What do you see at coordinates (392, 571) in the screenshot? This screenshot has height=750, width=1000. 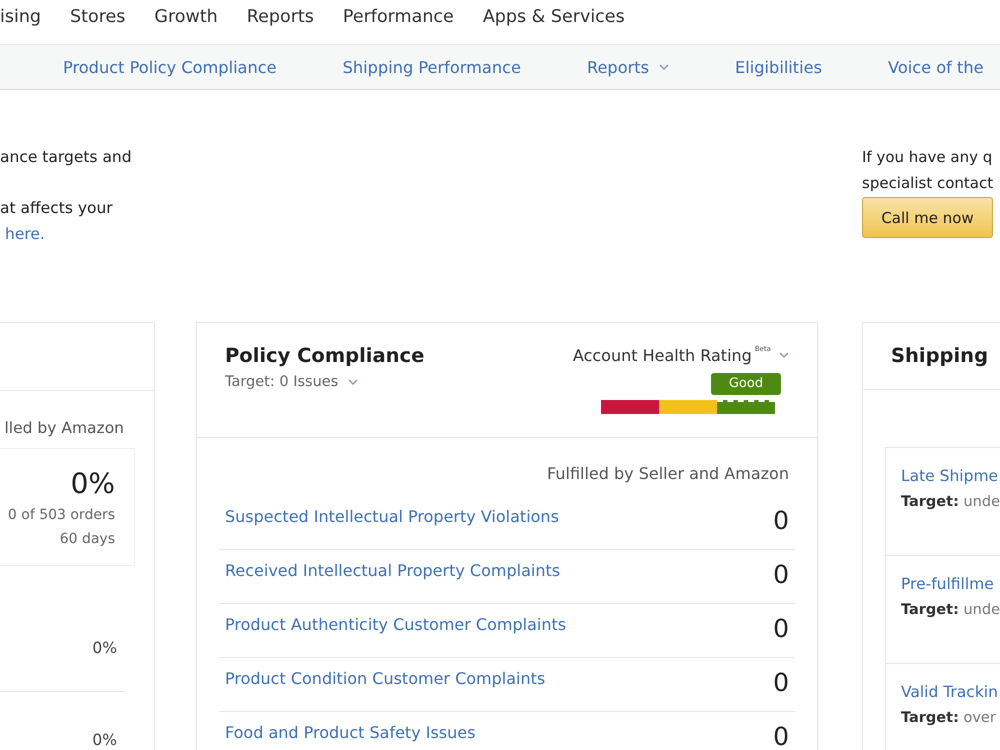 I see `issue-link: Received Intellectual Property Complaints` at bounding box center [392, 571].